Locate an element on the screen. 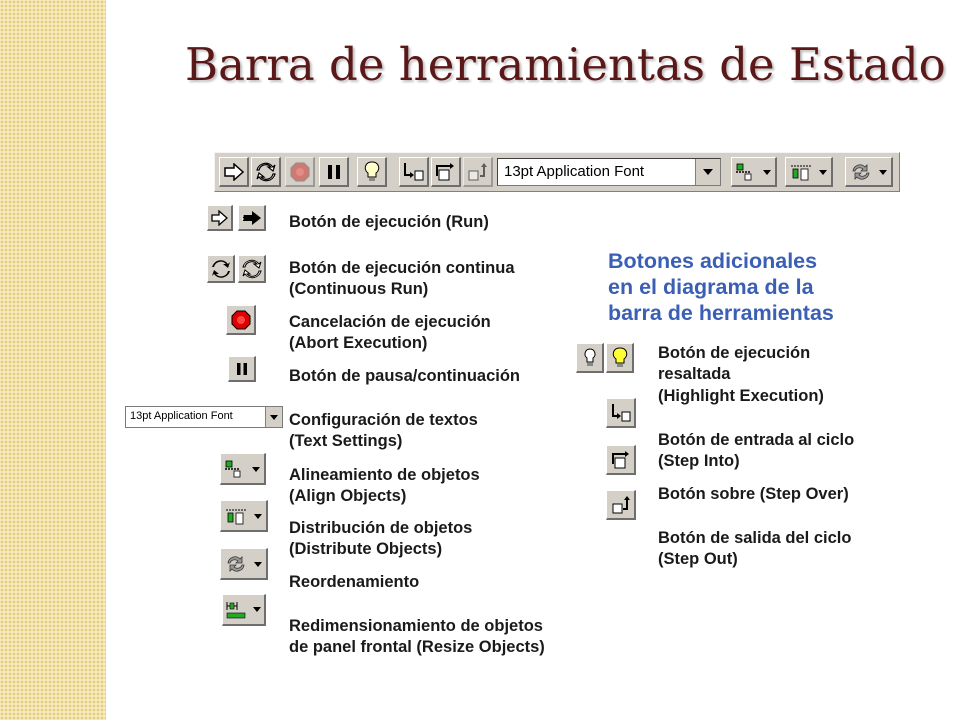 The image size is (960, 720). abort-label-2: (Abort Execution) is located at coordinates (358, 343).